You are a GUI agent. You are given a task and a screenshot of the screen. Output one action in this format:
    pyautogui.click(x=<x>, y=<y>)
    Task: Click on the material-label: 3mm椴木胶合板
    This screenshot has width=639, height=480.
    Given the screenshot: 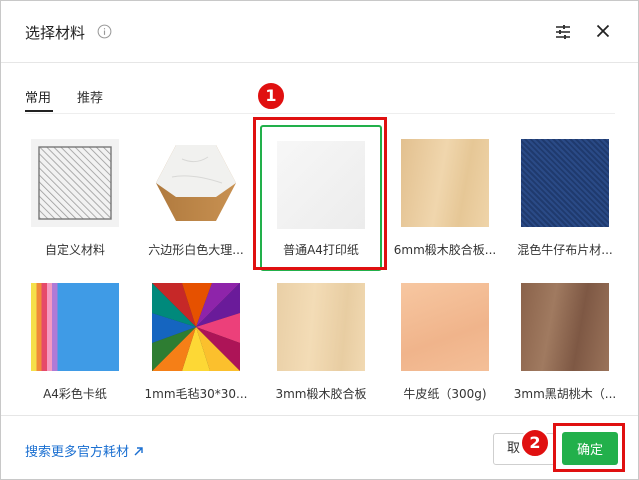 What is the action you would take?
    pyautogui.click(x=321, y=394)
    